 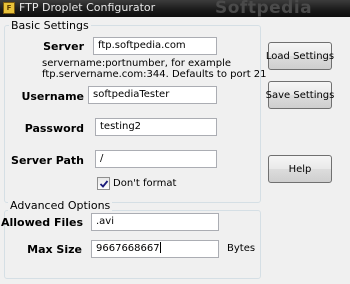 I want to click on username-label: Username, so click(x=52, y=96).